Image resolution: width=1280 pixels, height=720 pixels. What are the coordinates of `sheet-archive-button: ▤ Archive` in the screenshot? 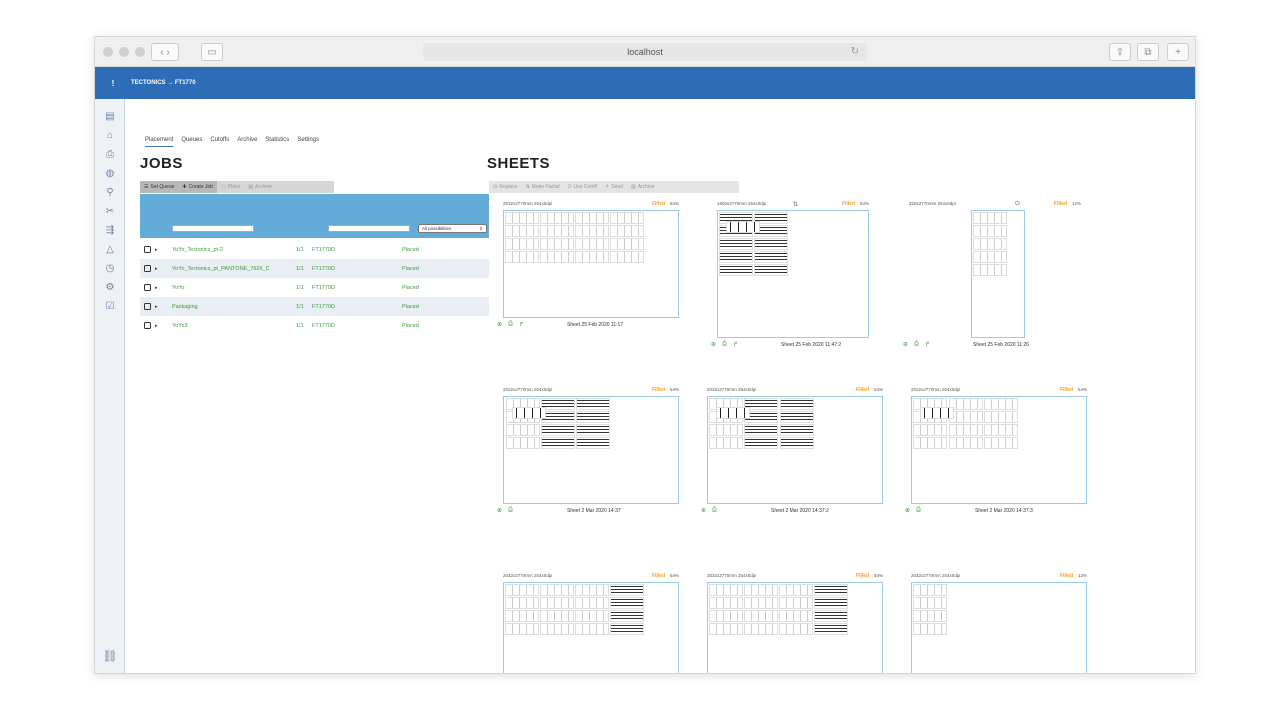 It's located at (642, 187).